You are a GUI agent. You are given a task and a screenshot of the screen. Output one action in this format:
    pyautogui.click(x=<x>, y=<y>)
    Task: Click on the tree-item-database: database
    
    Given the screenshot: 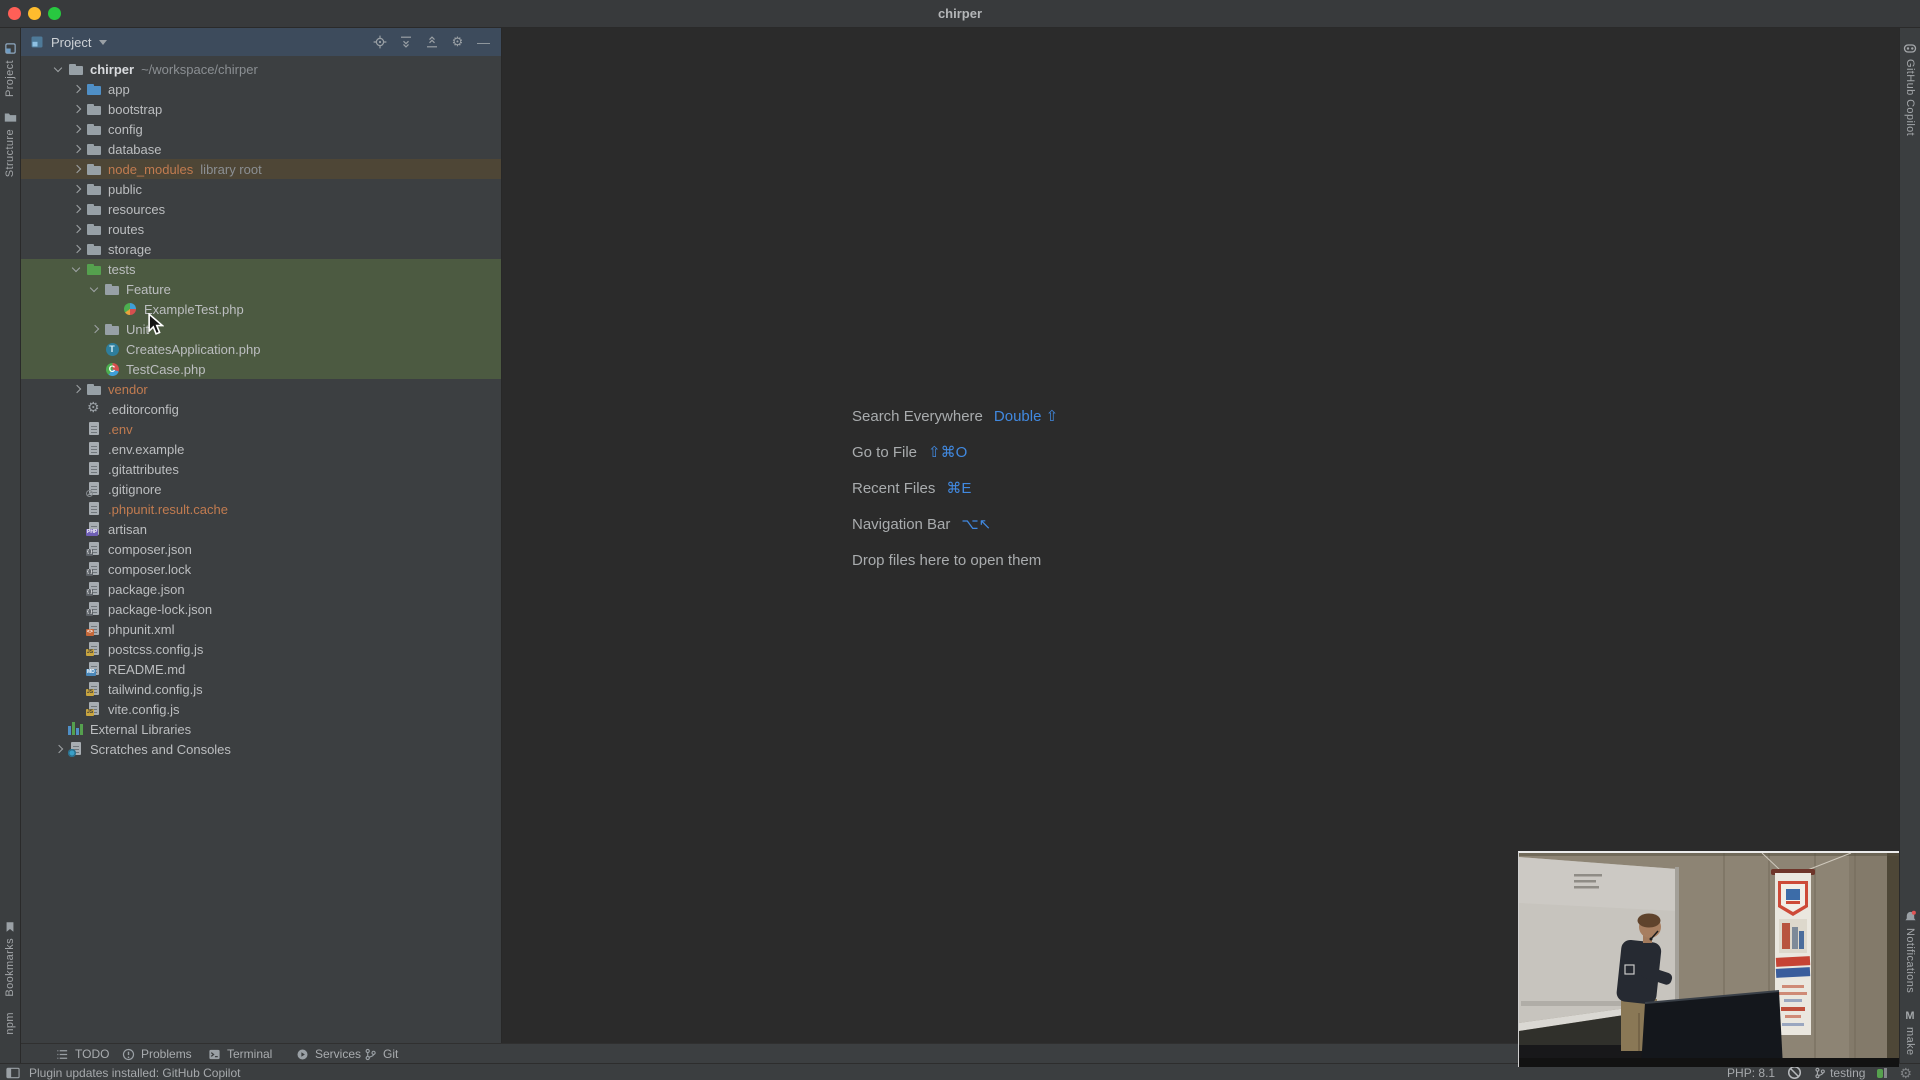 What is the action you would take?
    pyautogui.click(x=260, y=149)
    